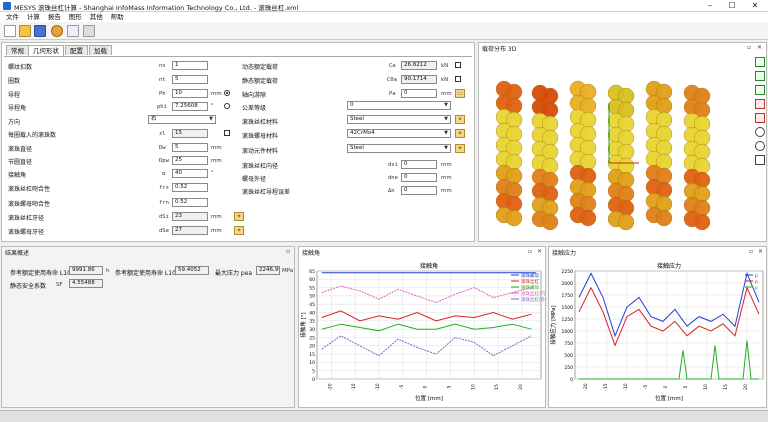 This screenshot has height=422, width=768. Describe the element at coordinates (445, 80) in the screenshot. I see `static-load-unit: kN` at that location.